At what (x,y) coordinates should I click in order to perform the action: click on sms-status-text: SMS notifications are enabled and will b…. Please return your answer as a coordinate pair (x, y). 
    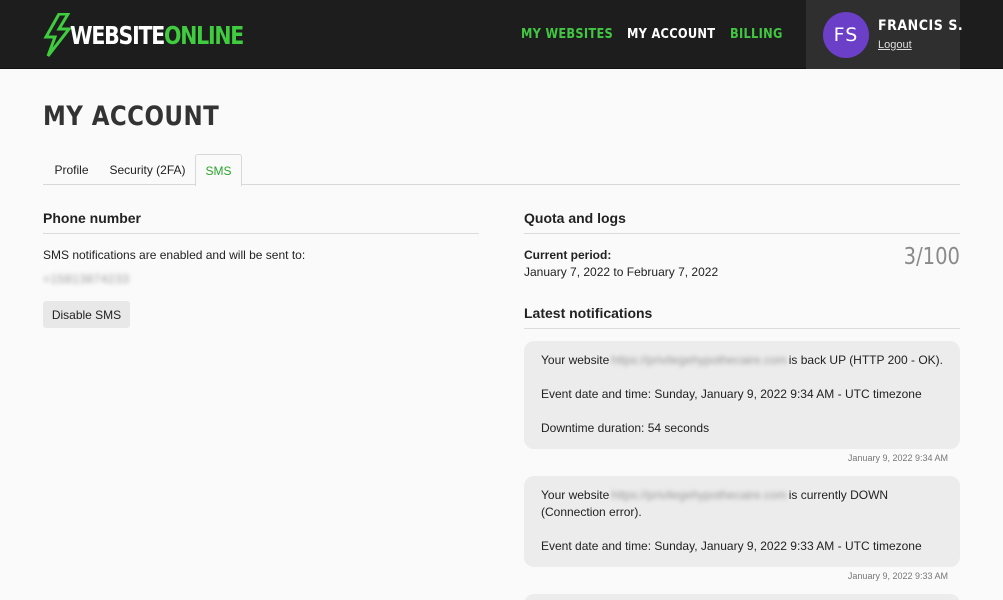
    Looking at the image, I should click on (174, 255).